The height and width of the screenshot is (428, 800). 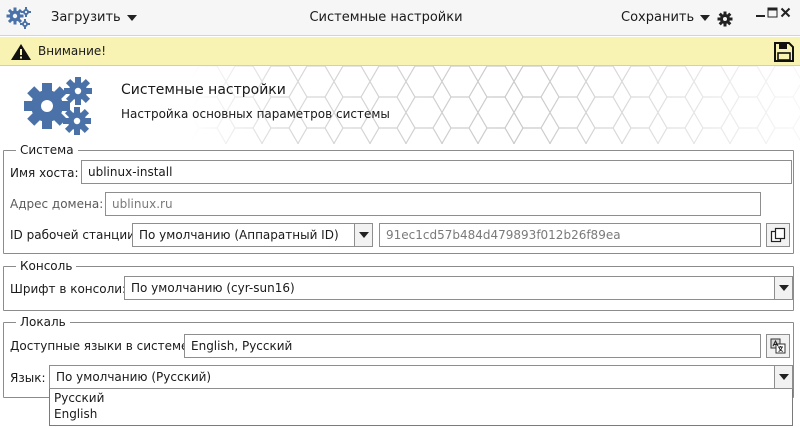 What do you see at coordinates (46, 266) in the screenshot?
I see `console-legend: Консоль` at bounding box center [46, 266].